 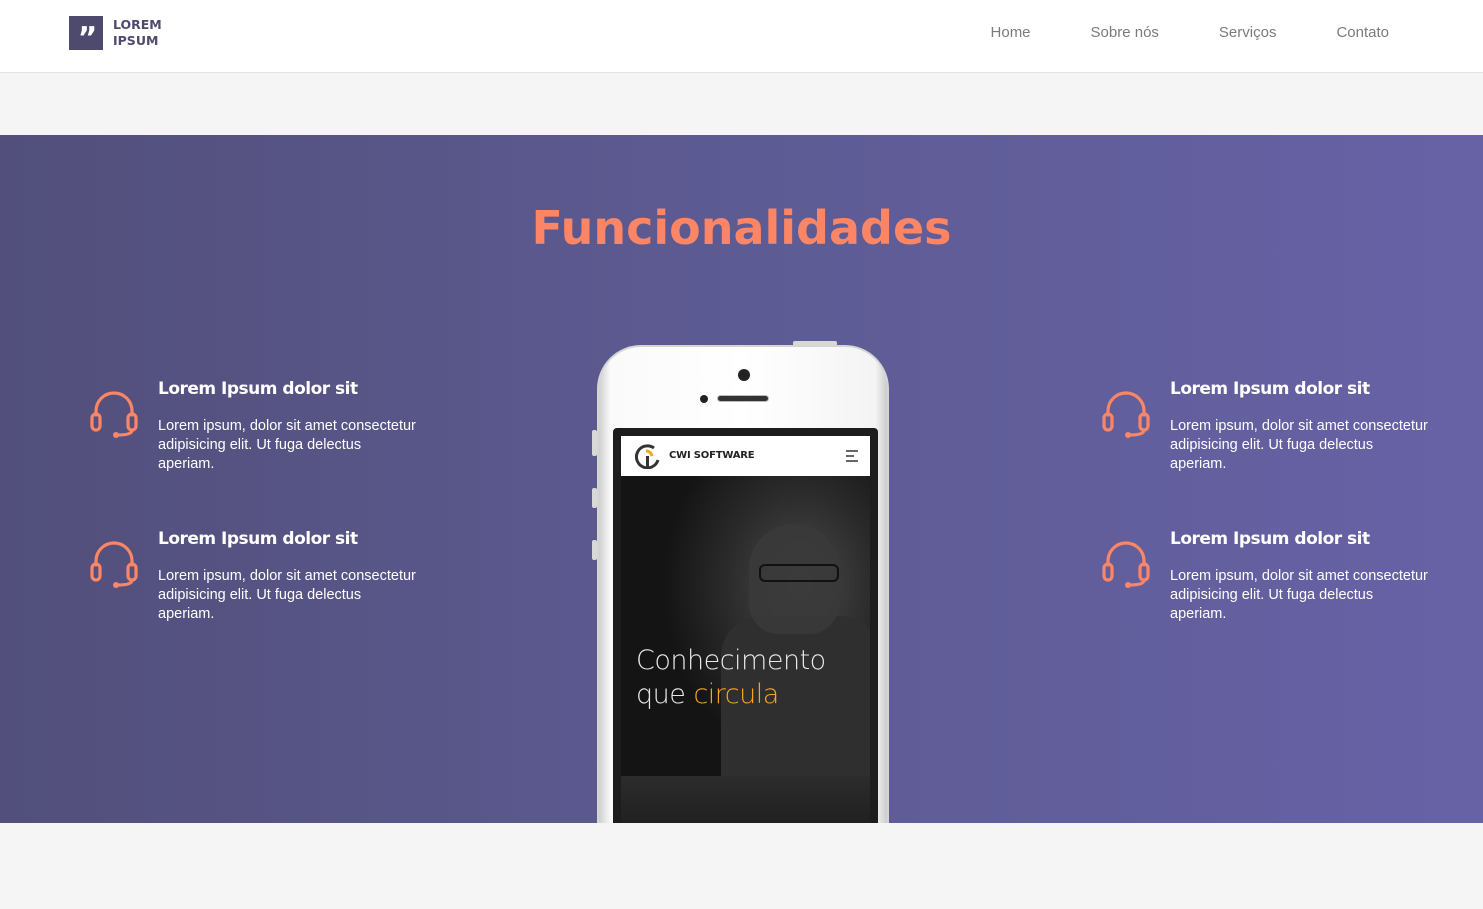 I want to click on main-nav: Home Sobre nós Serviços Contato, so click(x=1160, y=32).